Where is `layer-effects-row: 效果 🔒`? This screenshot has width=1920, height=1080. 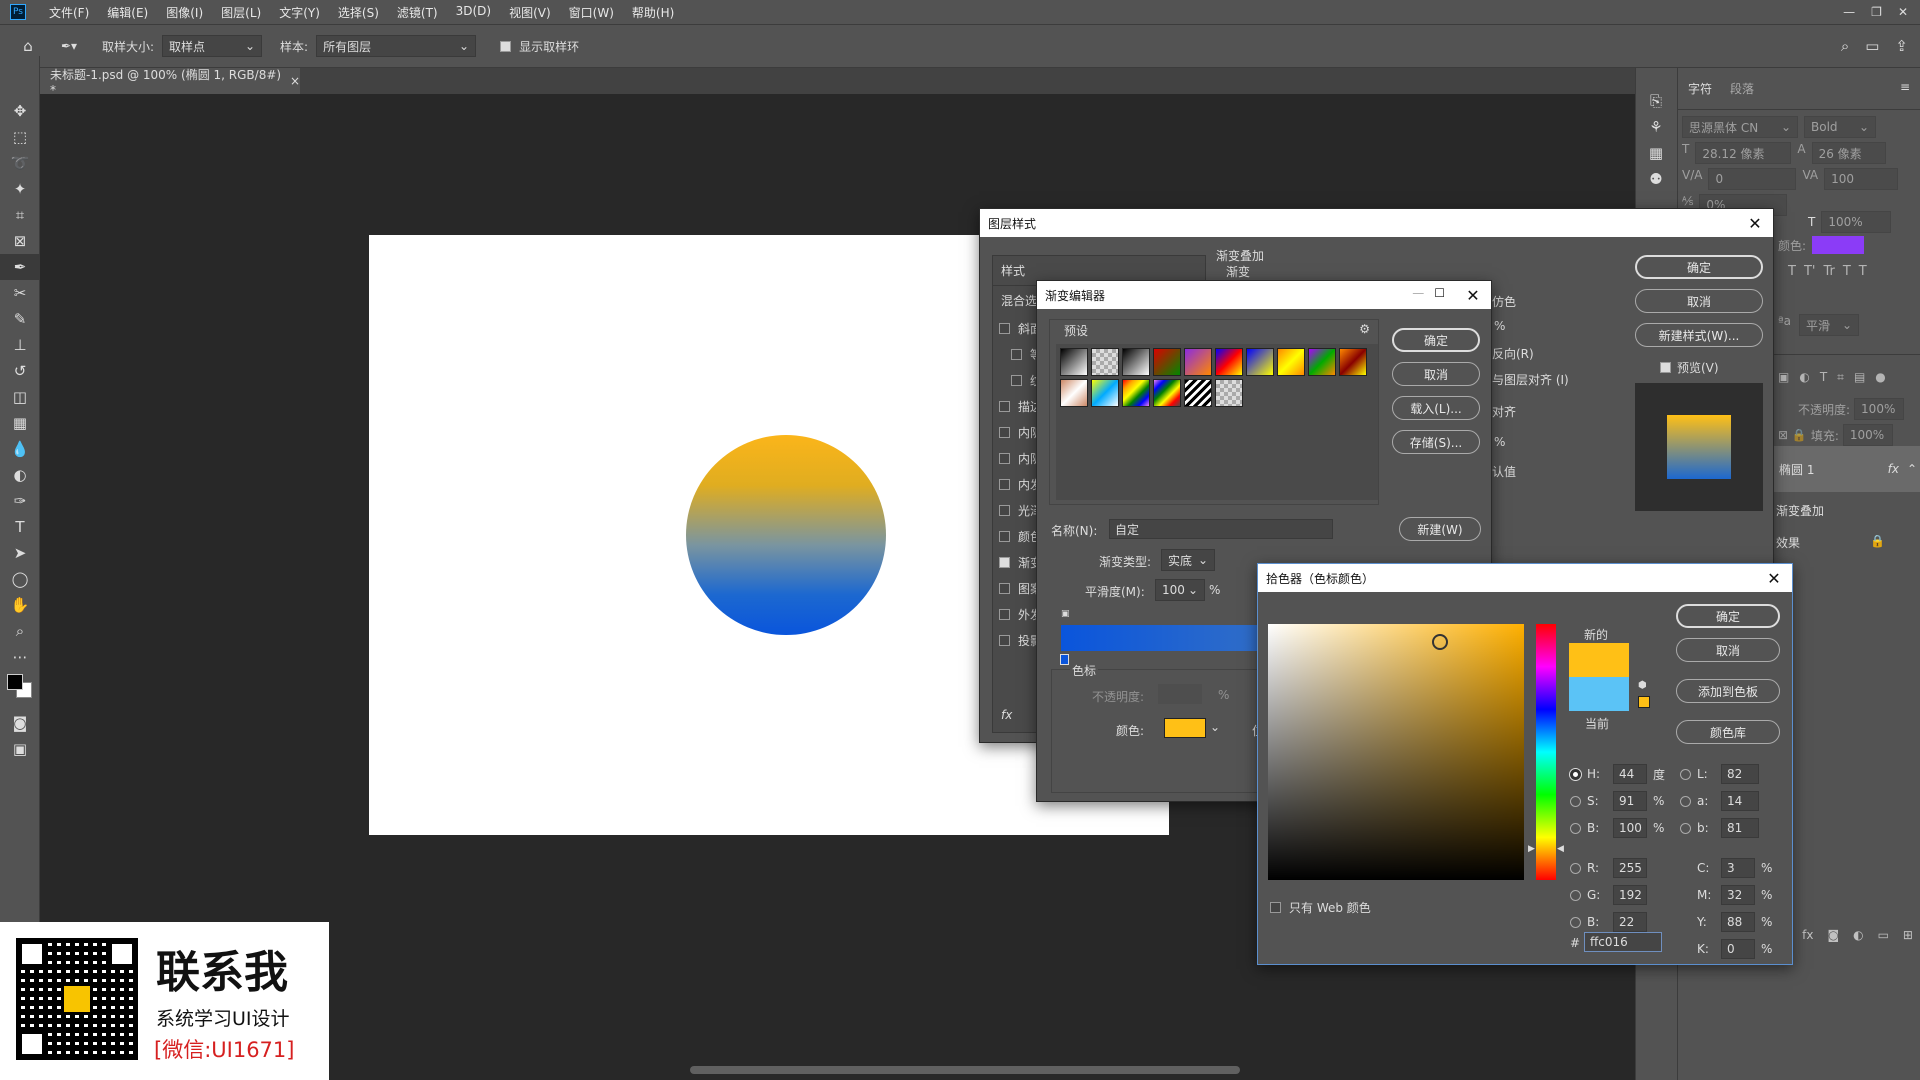 layer-effects-row: 效果 🔒 is located at coordinates (1830, 542).